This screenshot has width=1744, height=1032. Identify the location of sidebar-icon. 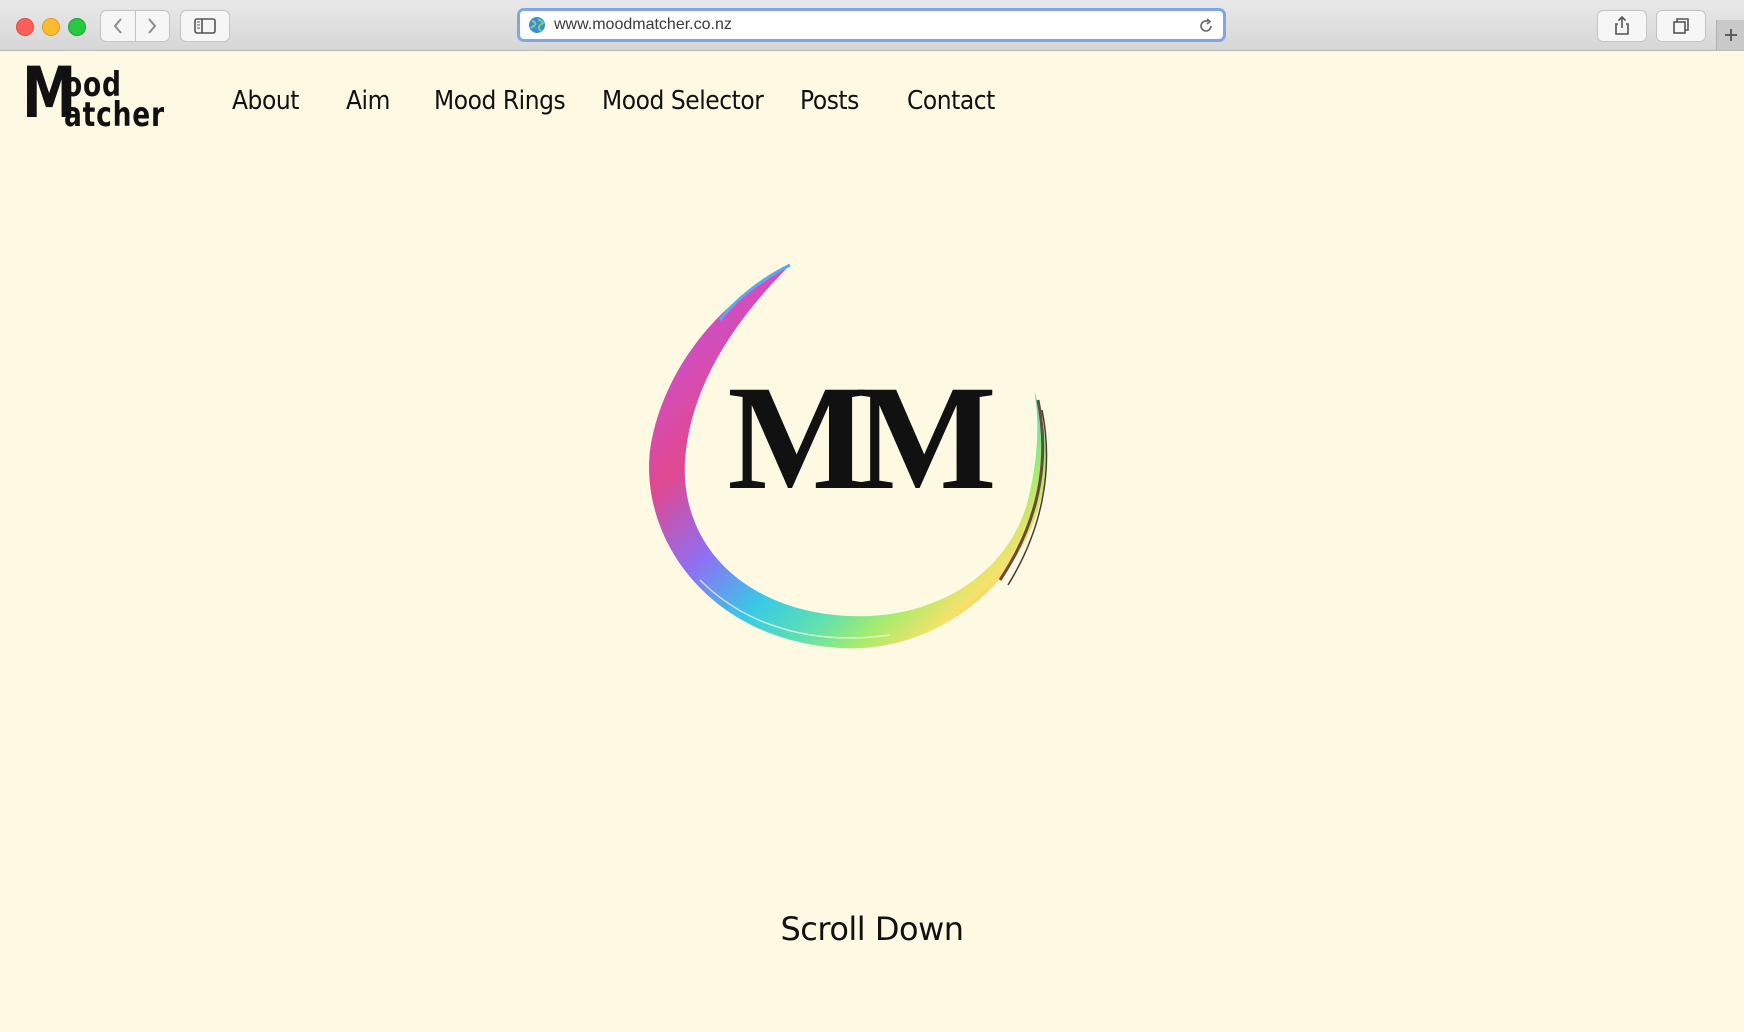
(205, 26).